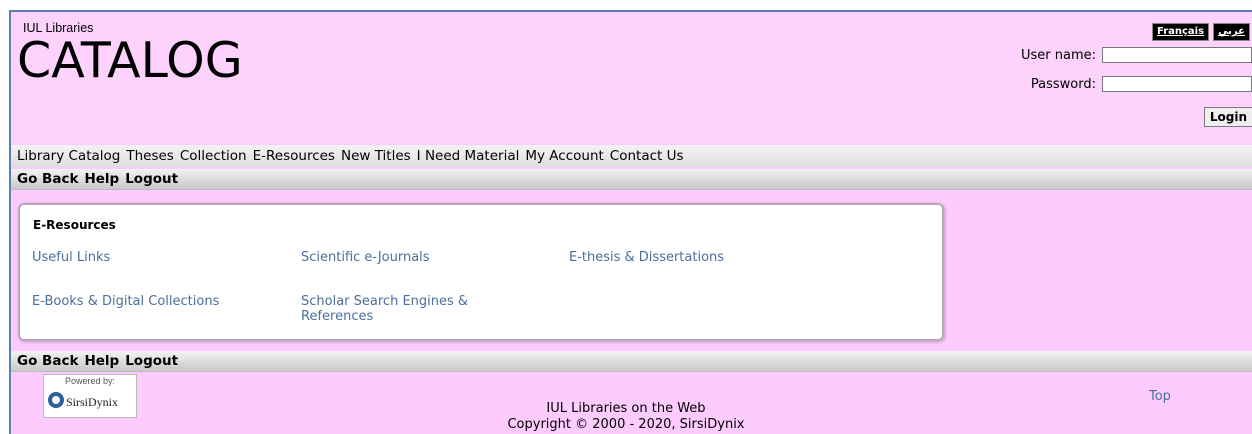 Image resolution: width=1252 pixels, height=434 pixels. Describe the element at coordinates (71, 257) in the screenshot. I see `useful-links-link: Useful Links` at that location.